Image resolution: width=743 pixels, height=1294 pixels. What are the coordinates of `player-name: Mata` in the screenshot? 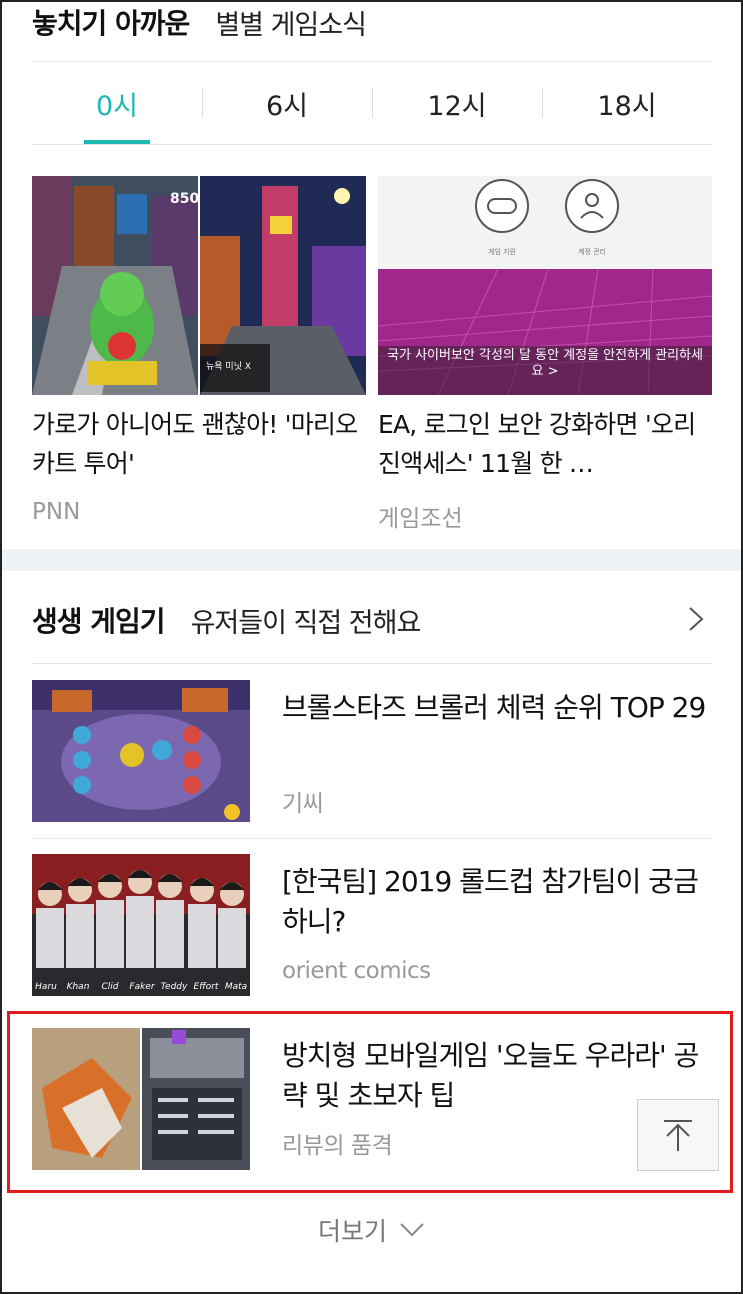 It's located at (236, 987).